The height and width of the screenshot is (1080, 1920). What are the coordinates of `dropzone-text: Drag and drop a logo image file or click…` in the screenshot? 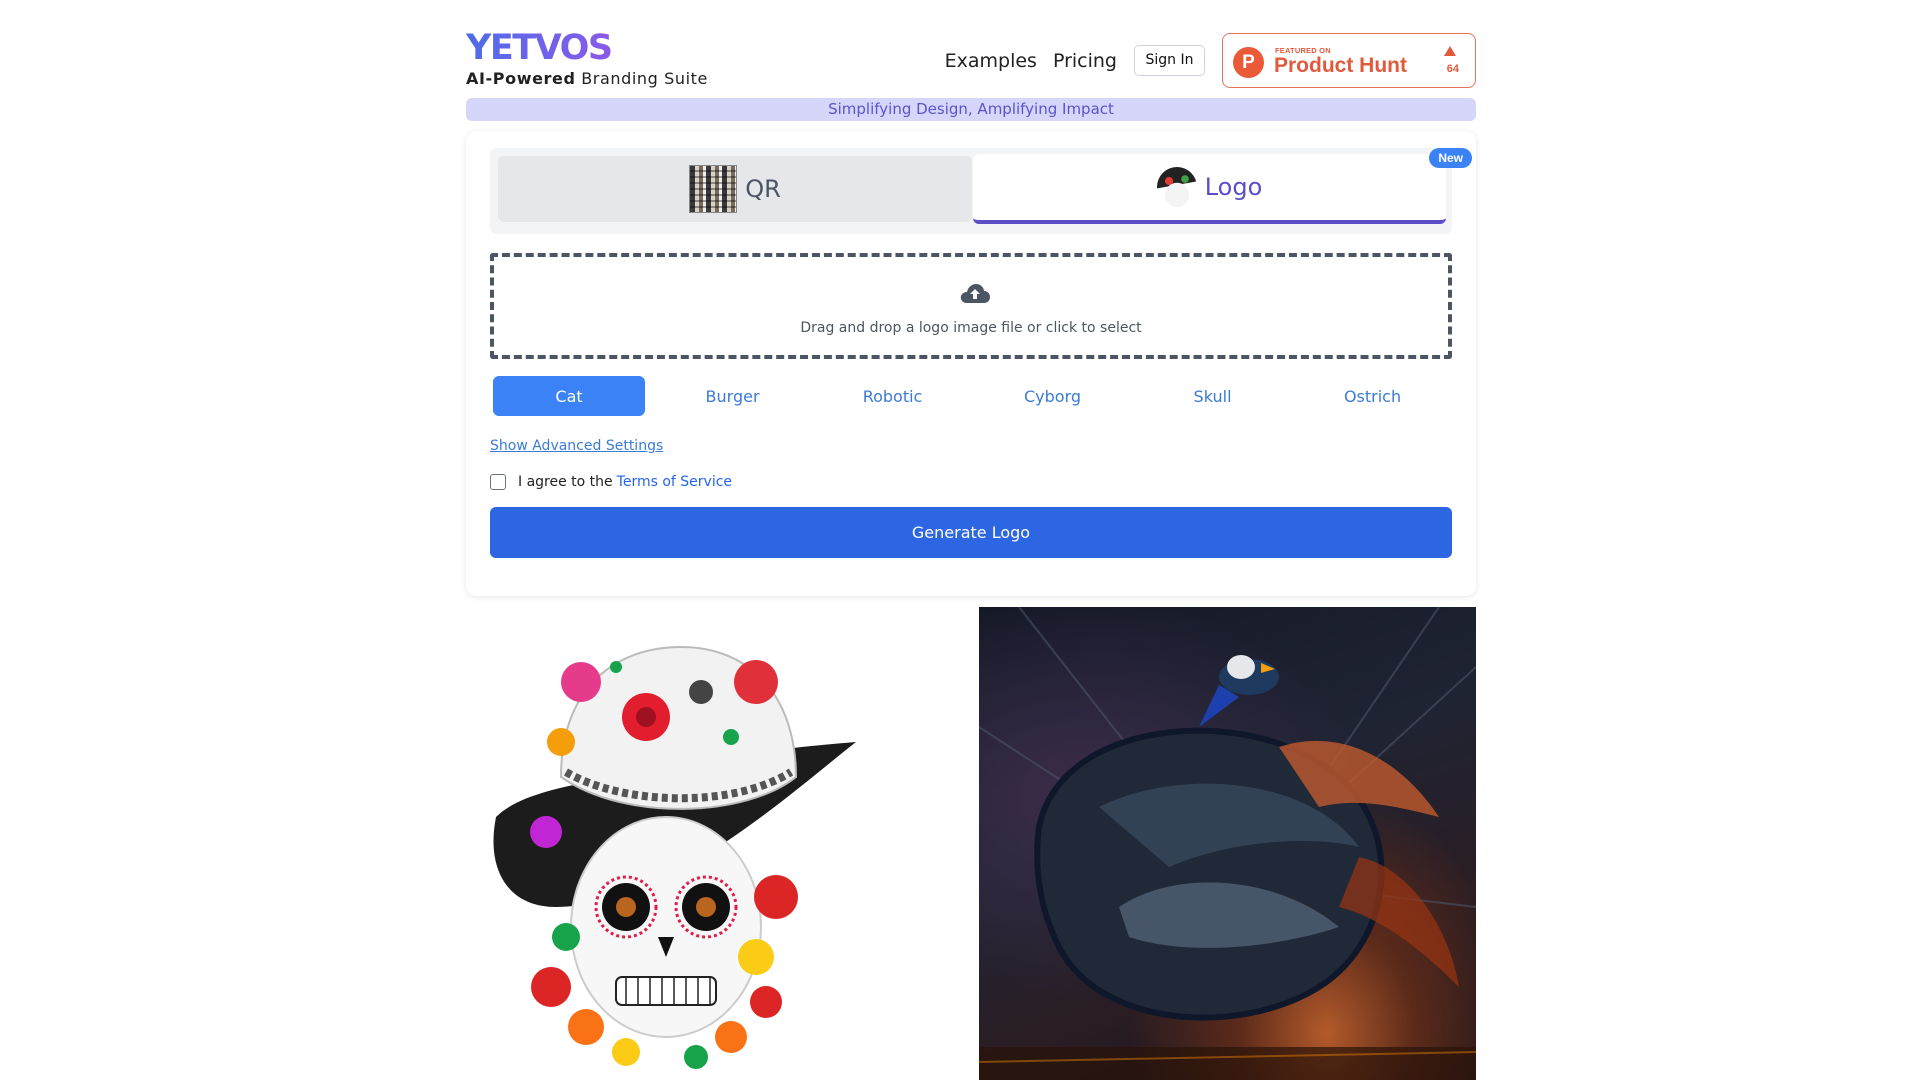 It's located at (971, 328).